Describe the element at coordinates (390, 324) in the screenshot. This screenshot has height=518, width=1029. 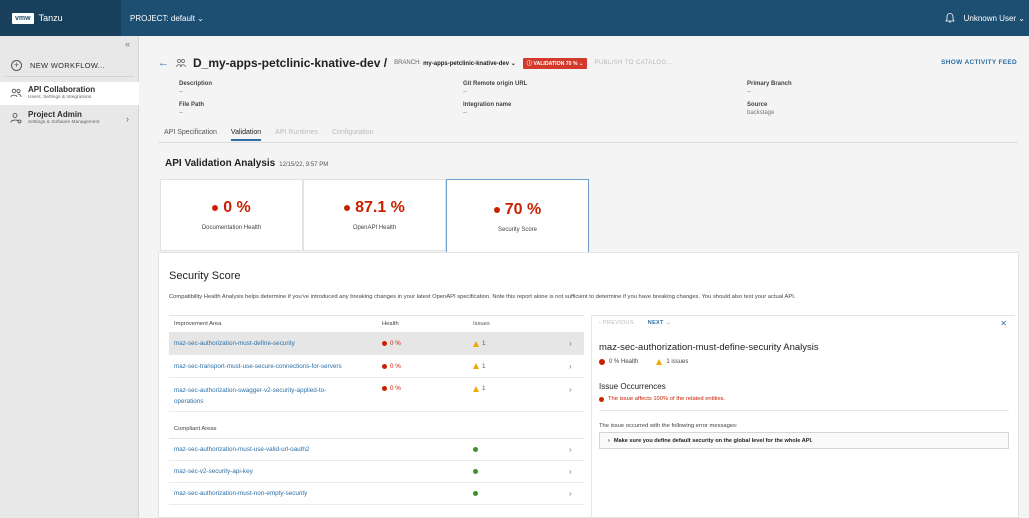
I see `column-header: Health` at that location.